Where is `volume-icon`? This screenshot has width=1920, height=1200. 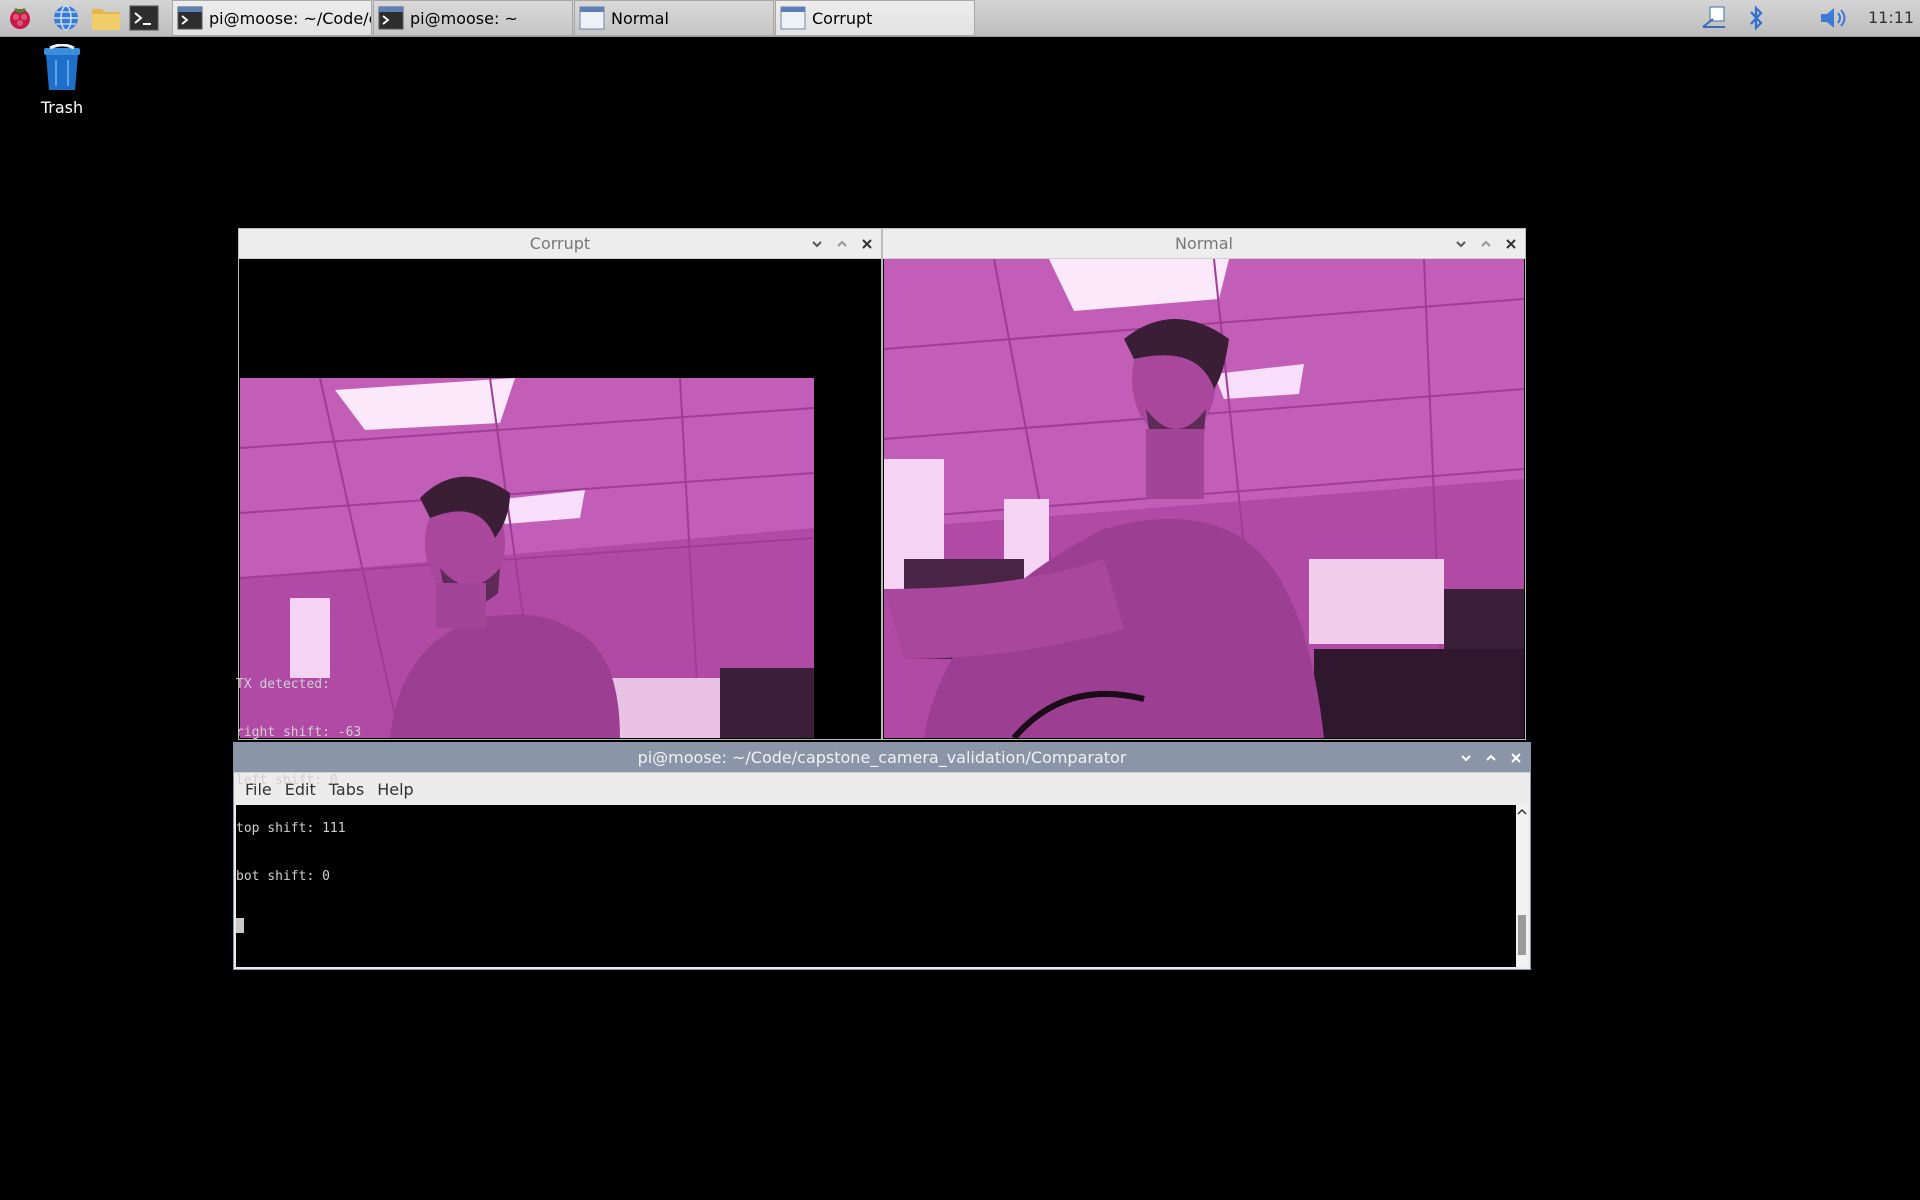 volume-icon is located at coordinates (1834, 18).